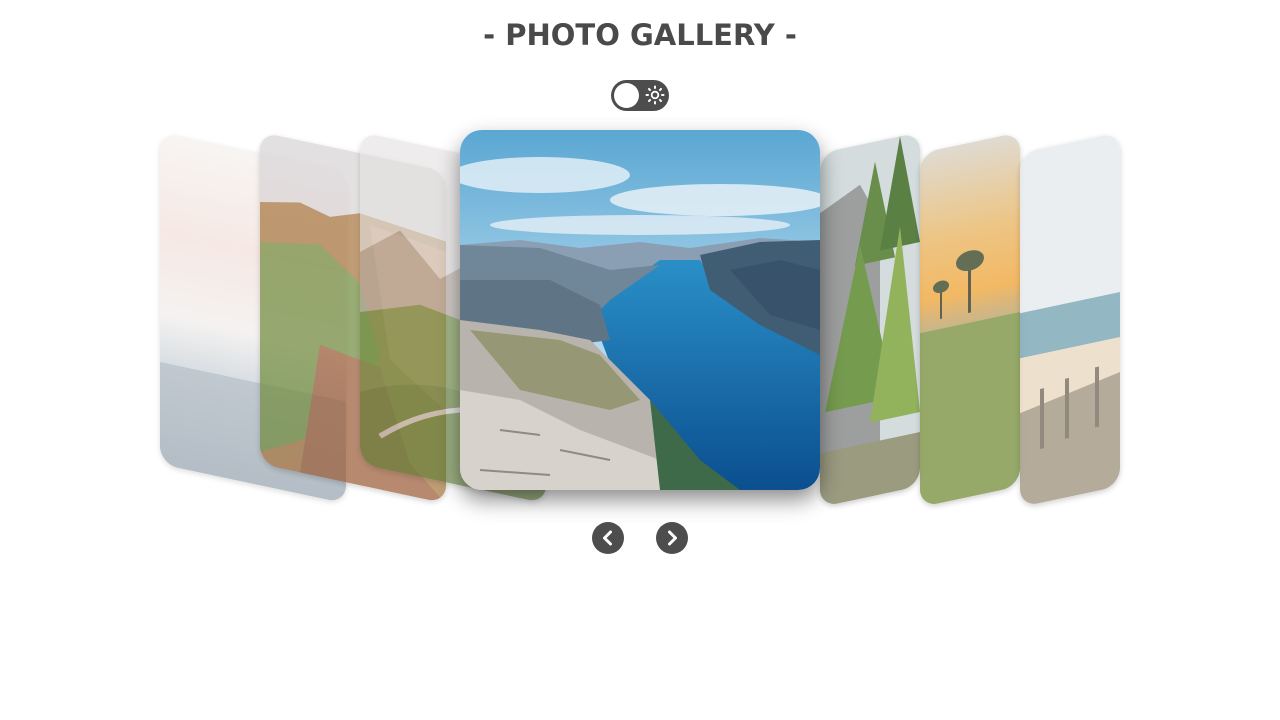 The image size is (1280, 720). I want to click on beach-photo, so click(1070, 320).